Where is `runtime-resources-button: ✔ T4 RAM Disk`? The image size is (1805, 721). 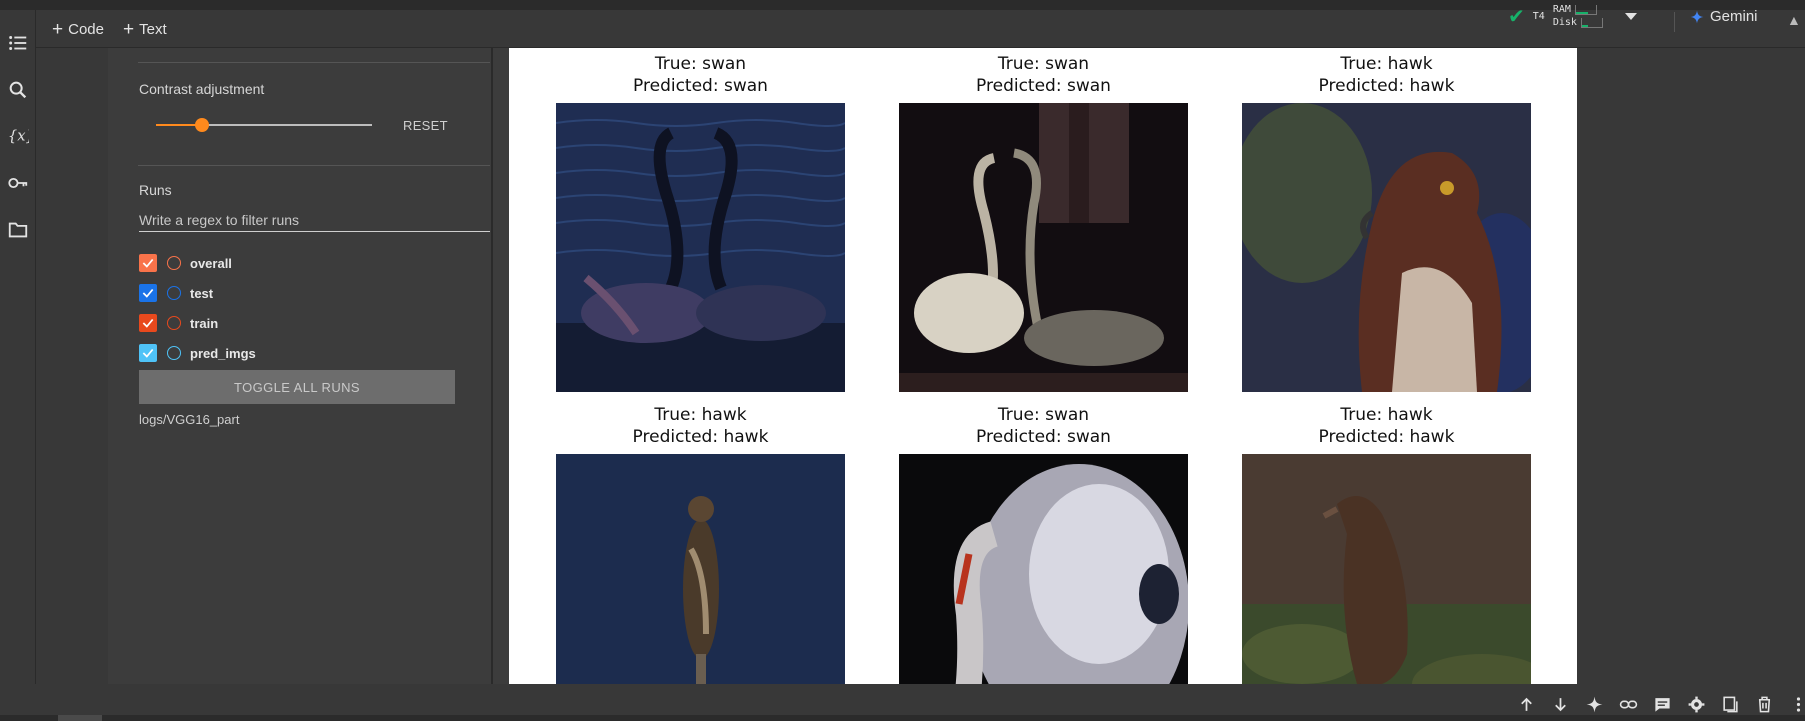
runtime-resources-button: ✔ T4 RAM Disk is located at coordinates (1572, 16).